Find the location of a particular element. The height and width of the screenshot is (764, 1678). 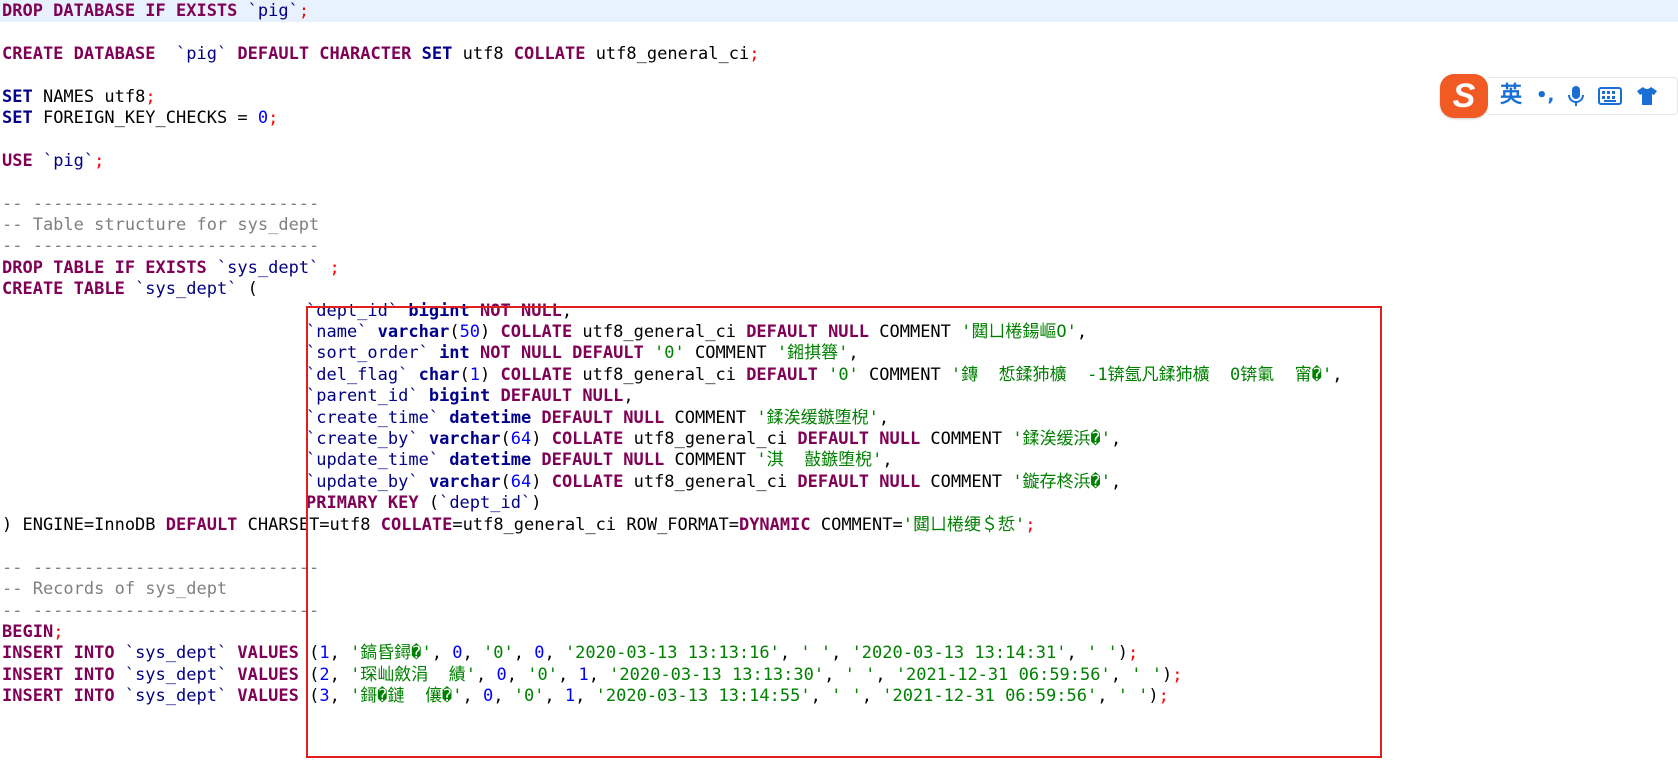

code-token-id: `parent_id` is located at coordinates (362, 396).